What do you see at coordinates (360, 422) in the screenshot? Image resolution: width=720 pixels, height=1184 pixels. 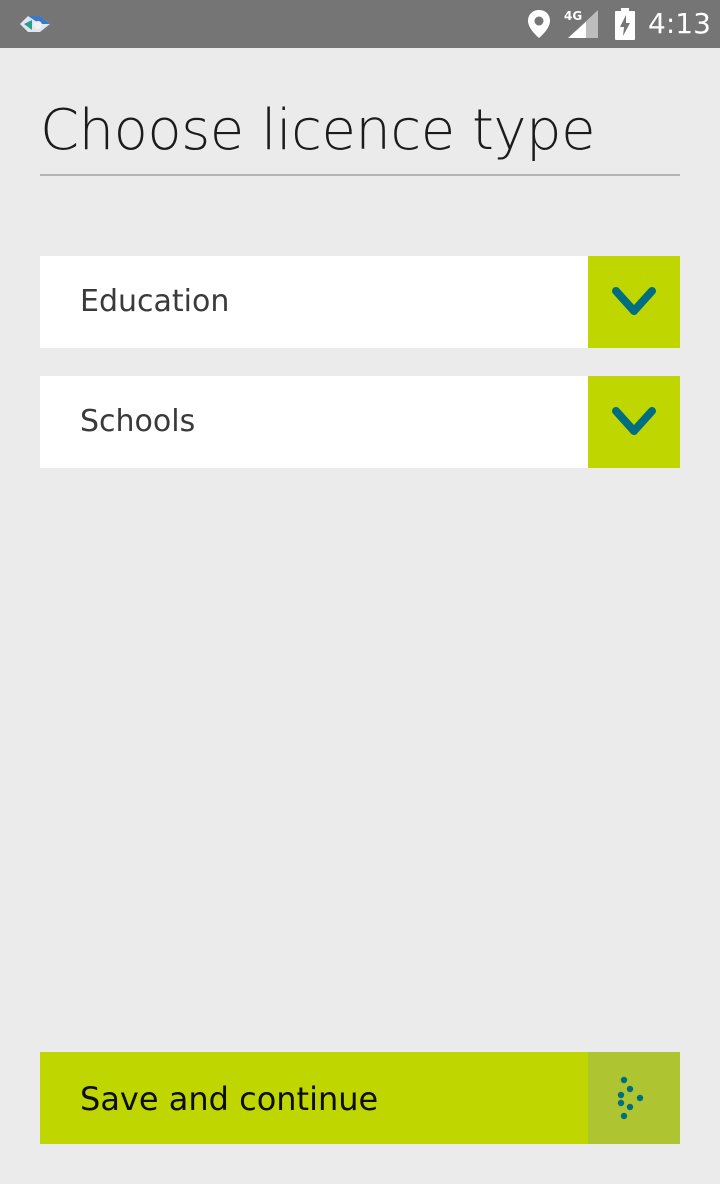 I see `licence-type-dropdown: Schools` at bounding box center [360, 422].